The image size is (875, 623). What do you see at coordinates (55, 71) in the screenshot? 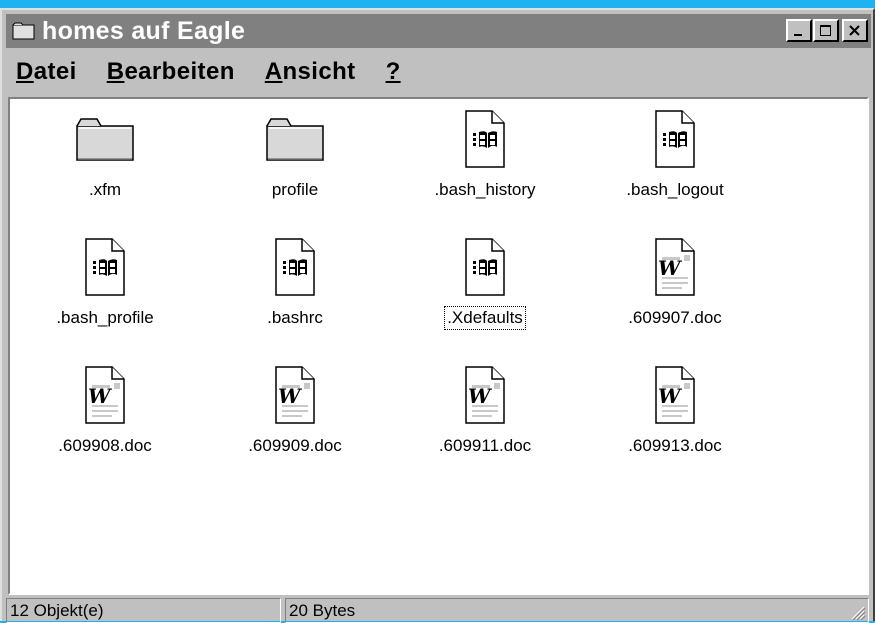
I see `menu-label: atei` at bounding box center [55, 71].